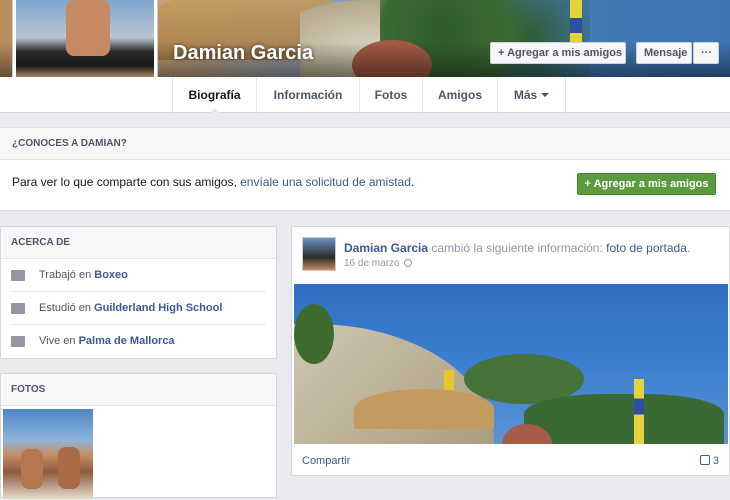  What do you see at coordinates (449, 380) in the screenshot?
I see `photo-flag` at bounding box center [449, 380].